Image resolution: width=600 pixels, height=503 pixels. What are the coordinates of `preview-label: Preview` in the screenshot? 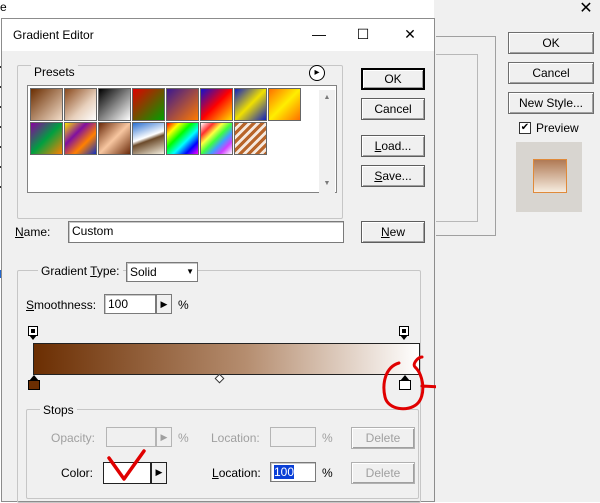 It's located at (557, 128).